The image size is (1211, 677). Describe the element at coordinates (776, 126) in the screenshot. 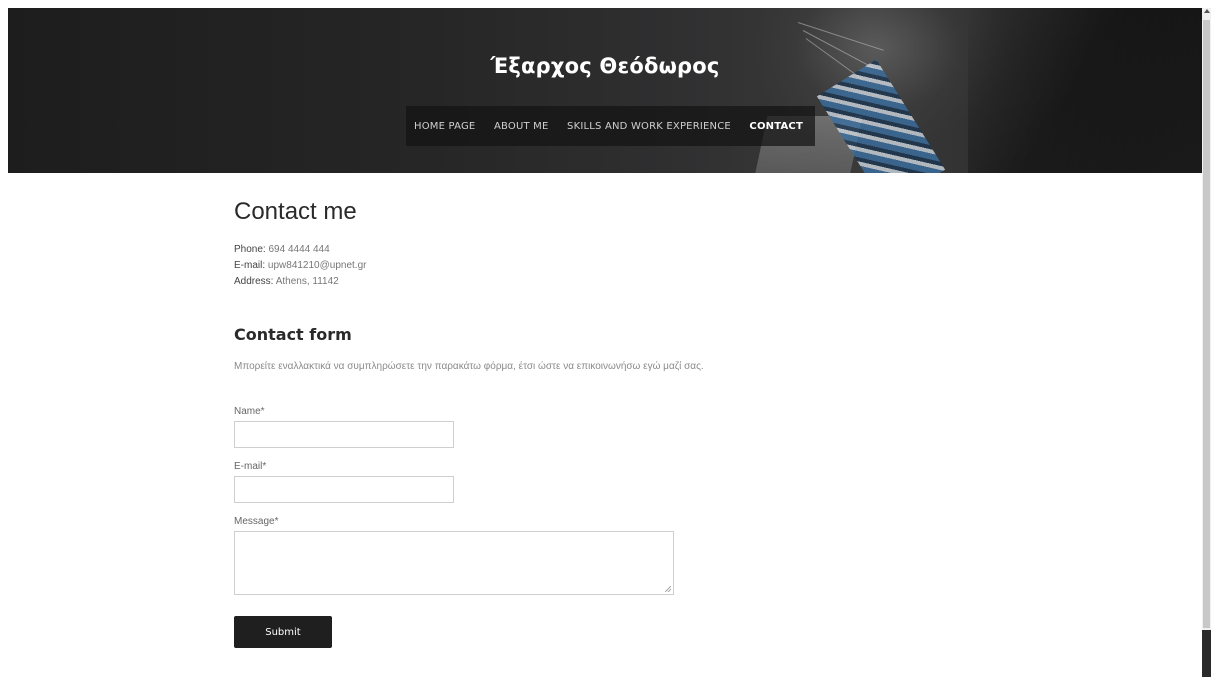

I see `nav-item-contact: CONTACT` at that location.